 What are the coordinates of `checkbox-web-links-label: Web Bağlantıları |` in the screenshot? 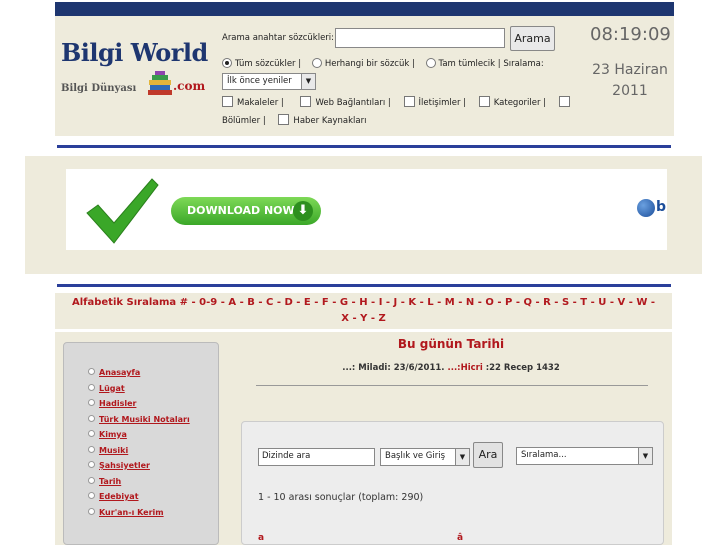 It's located at (353, 103).